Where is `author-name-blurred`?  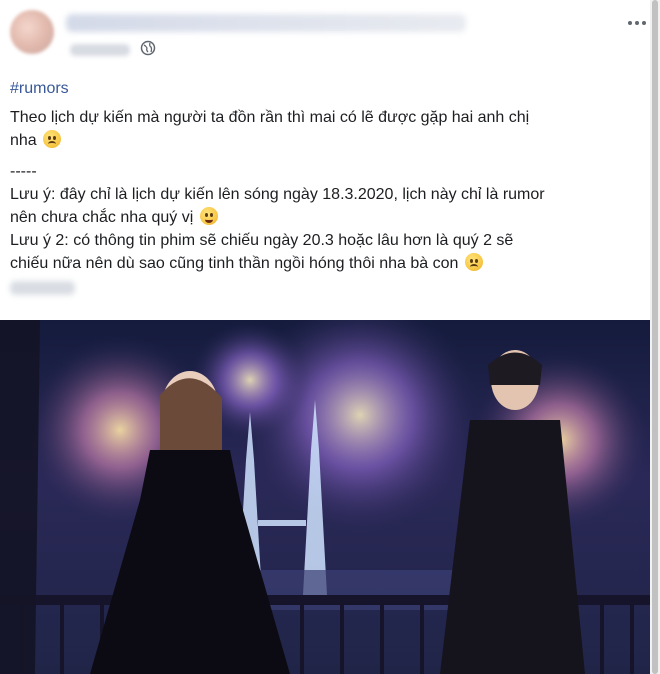
author-name-blurred is located at coordinates (266, 23).